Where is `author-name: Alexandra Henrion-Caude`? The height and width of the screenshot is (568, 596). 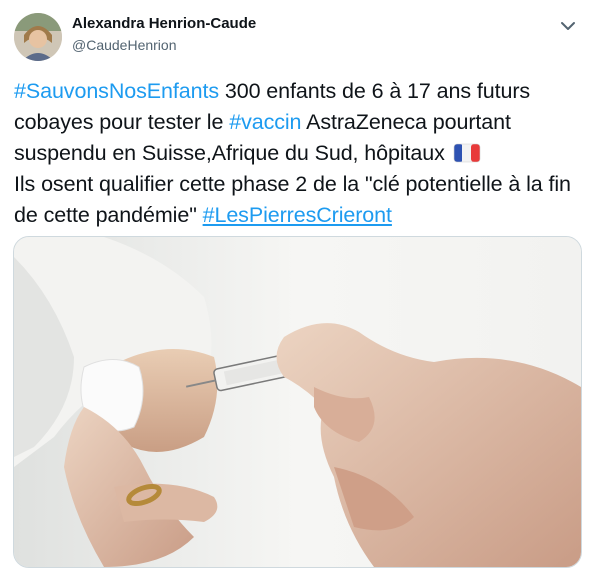
author-name: Alexandra Henrion-Caude is located at coordinates (164, 23).